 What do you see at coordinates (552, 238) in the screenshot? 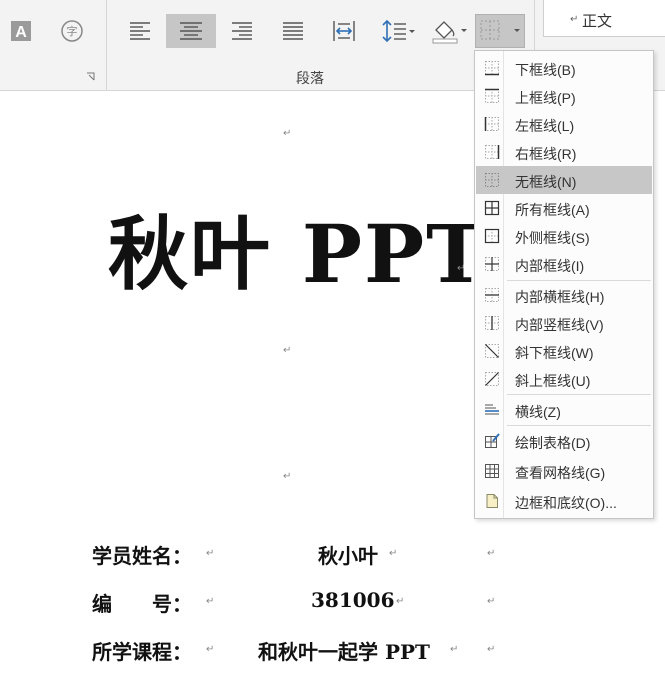
I see `menu-item-label: 外侧框线(S)` at bounding box center [552, 238].